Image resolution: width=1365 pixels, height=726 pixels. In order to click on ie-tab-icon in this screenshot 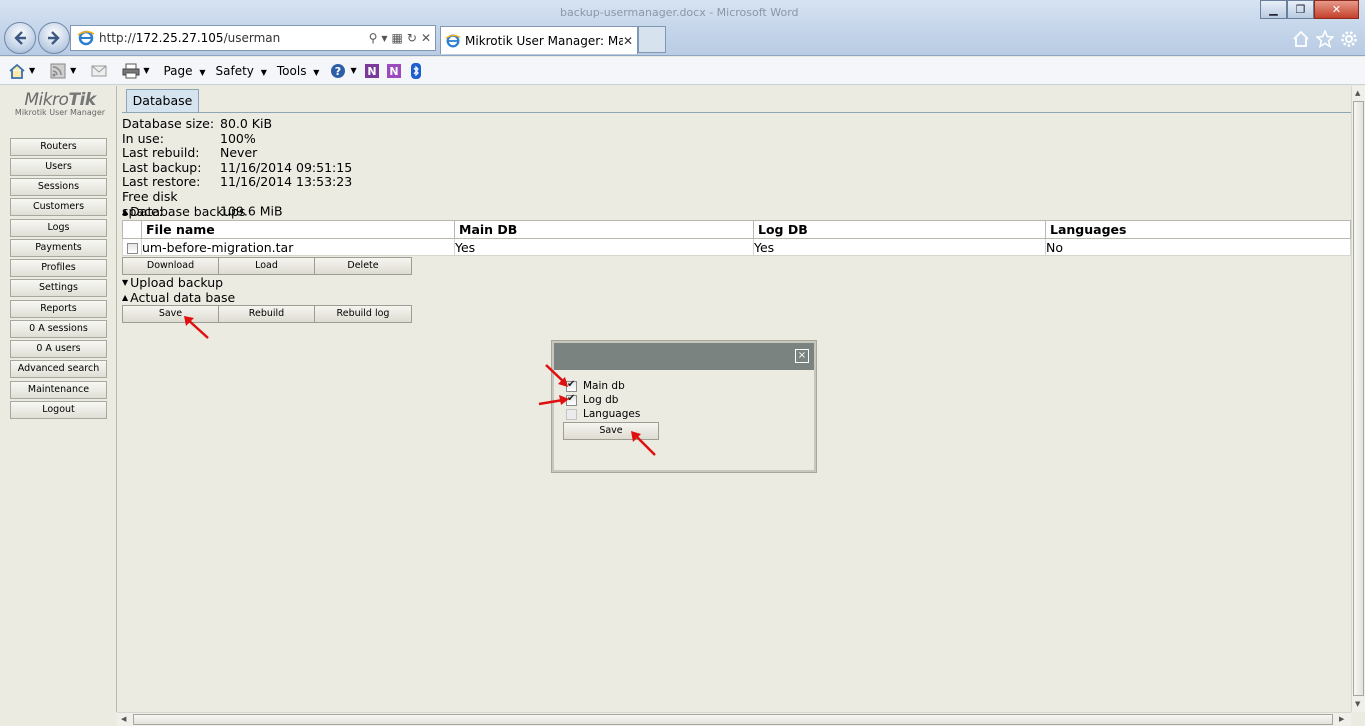, I will do `click(453, 40)`.